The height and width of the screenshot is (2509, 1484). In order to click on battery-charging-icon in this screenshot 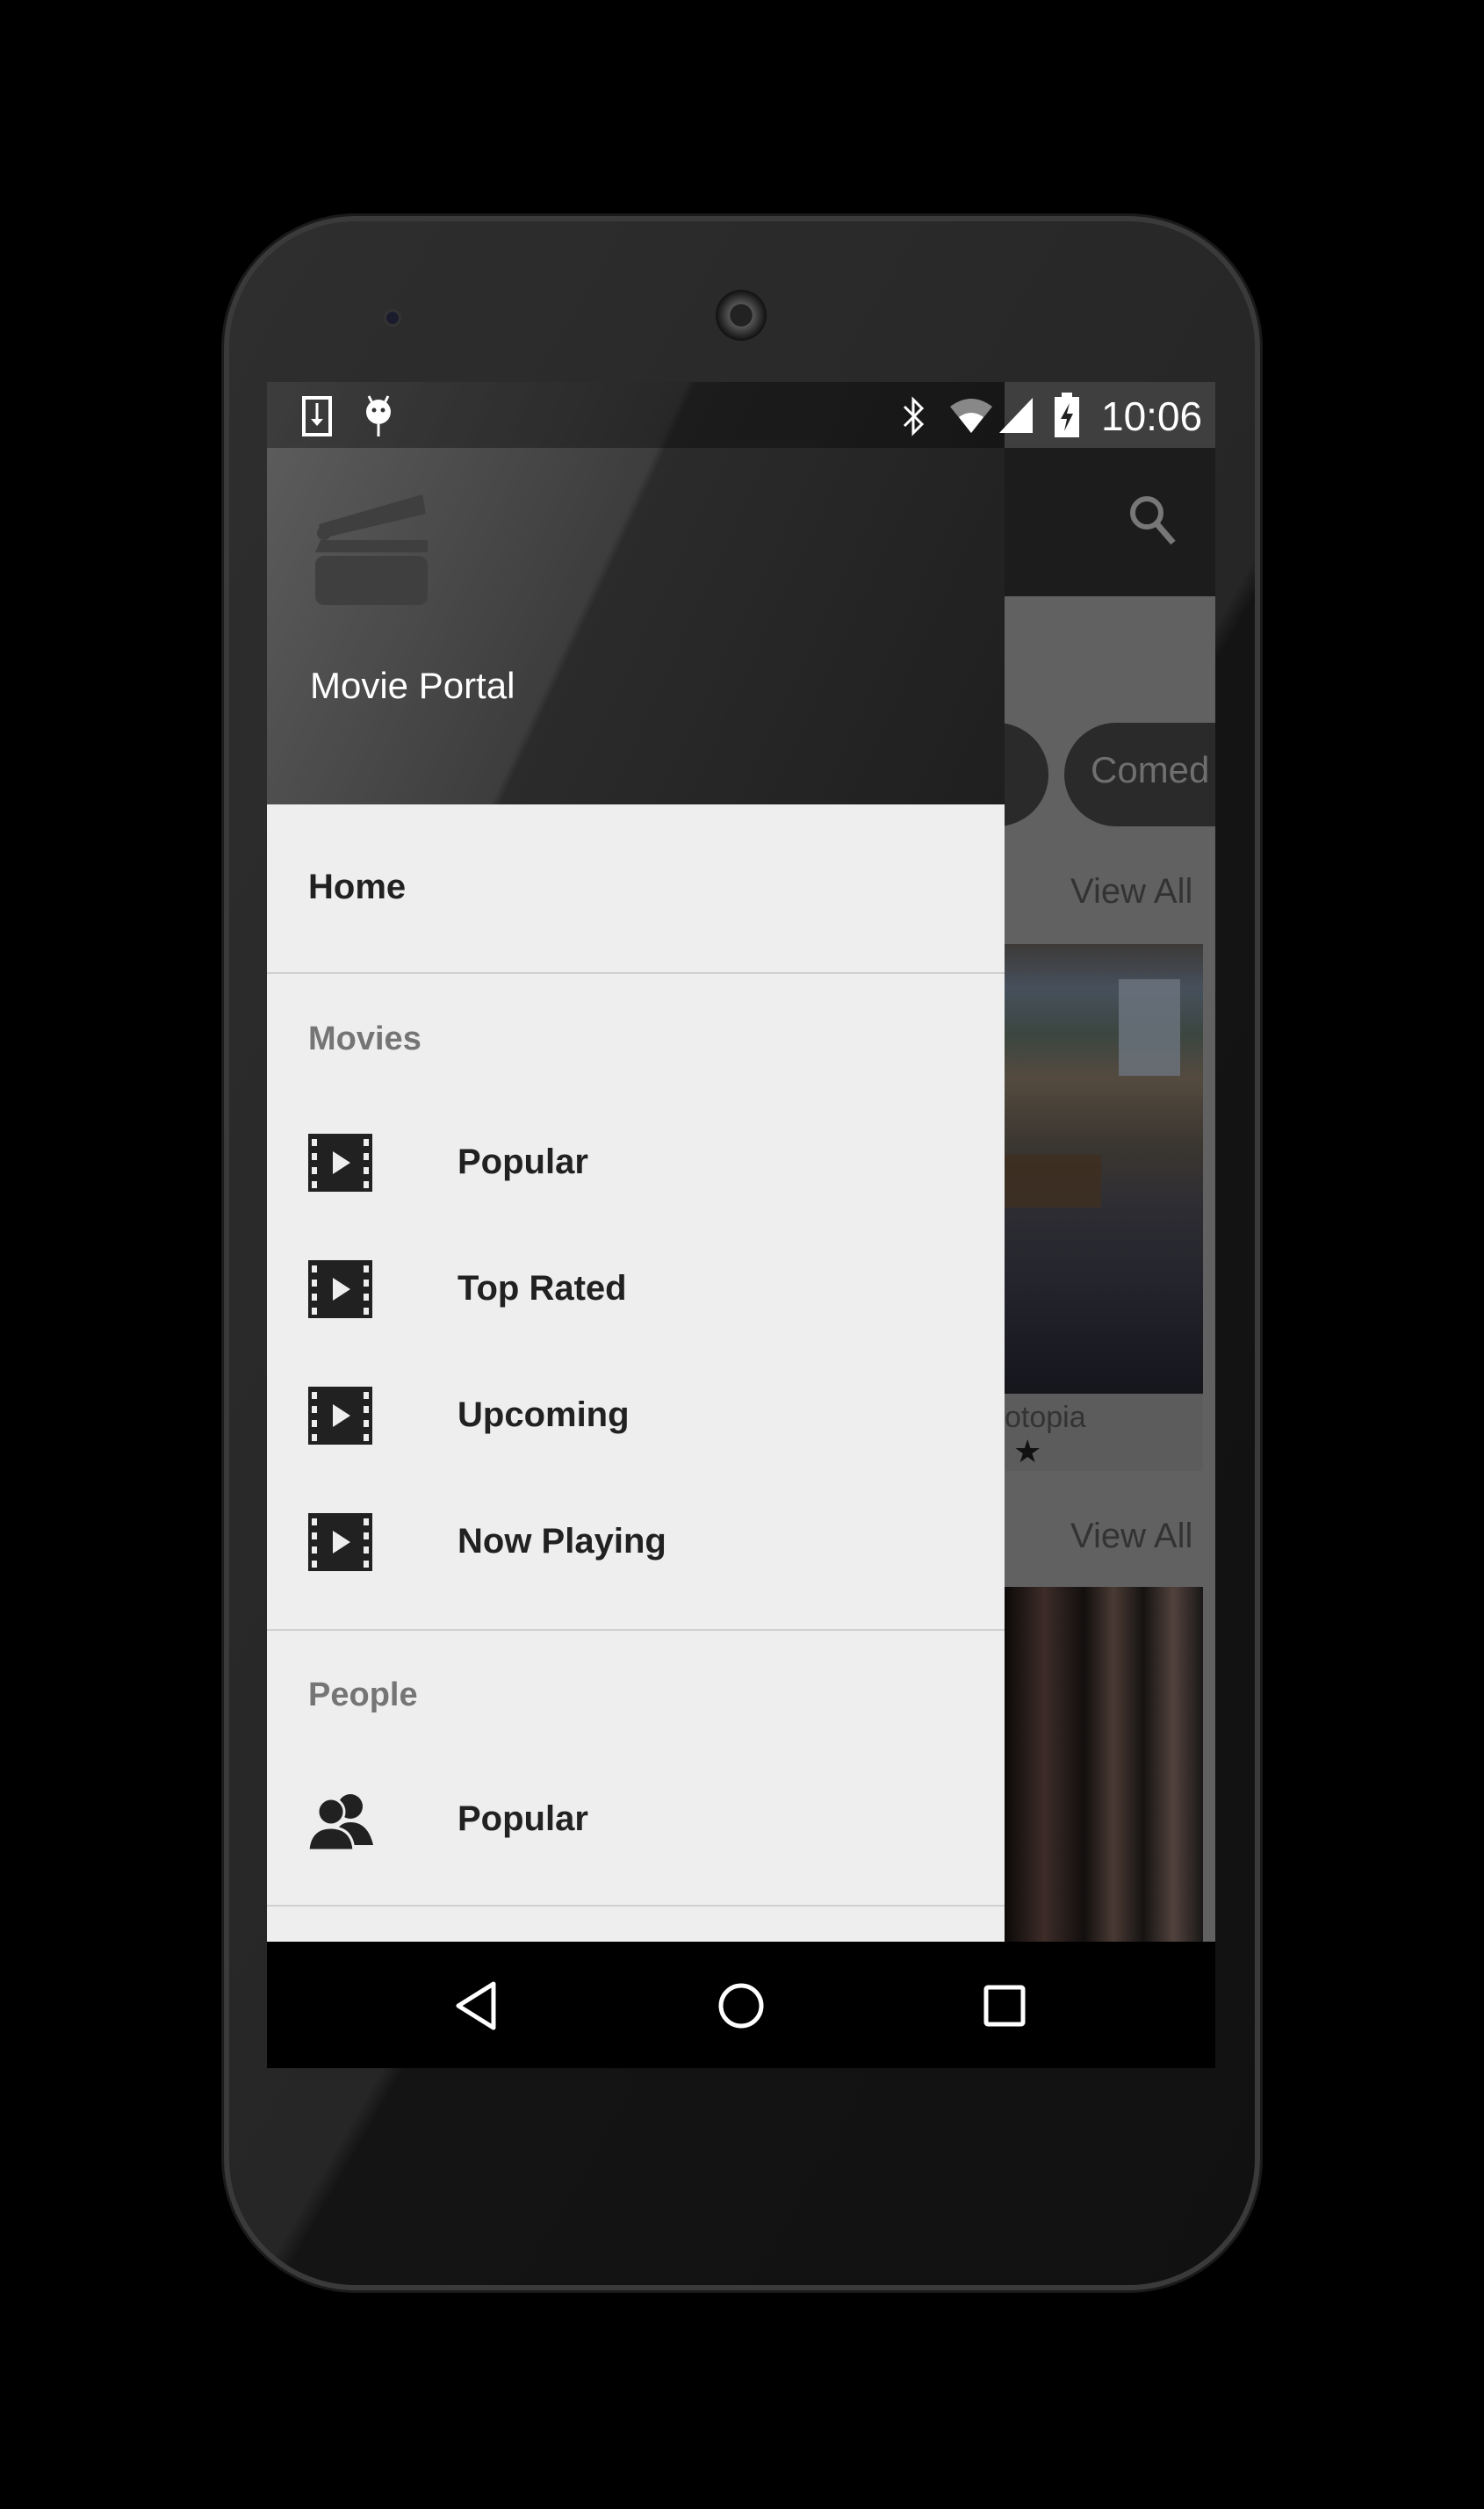, I will do `click(1067, 415)`.